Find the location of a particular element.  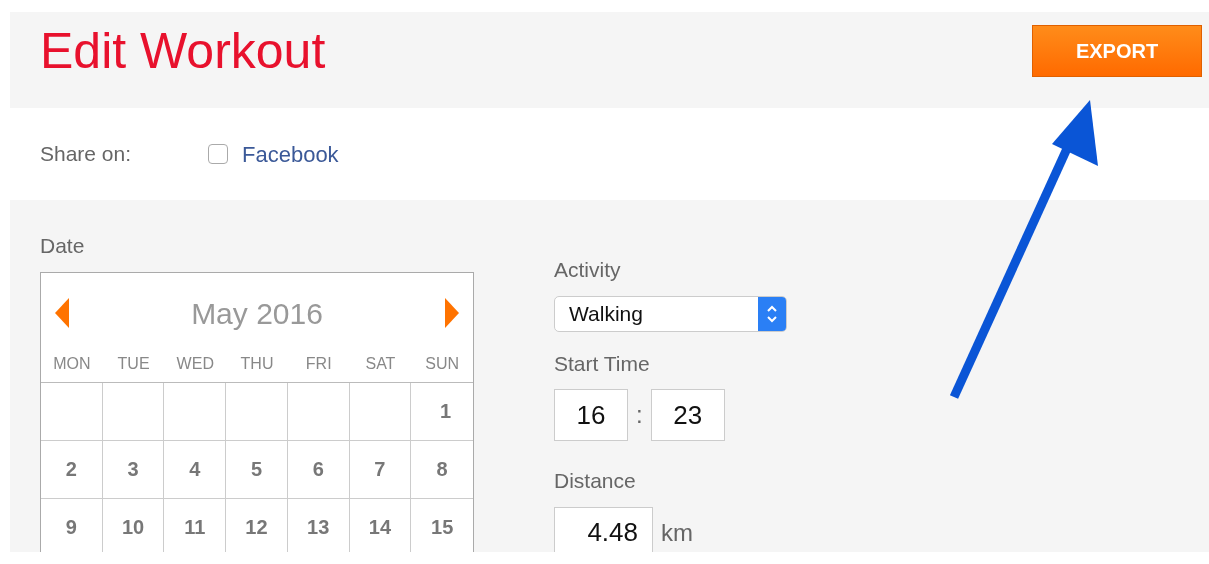

field-label: Activity is located at coordinates (587, 270).